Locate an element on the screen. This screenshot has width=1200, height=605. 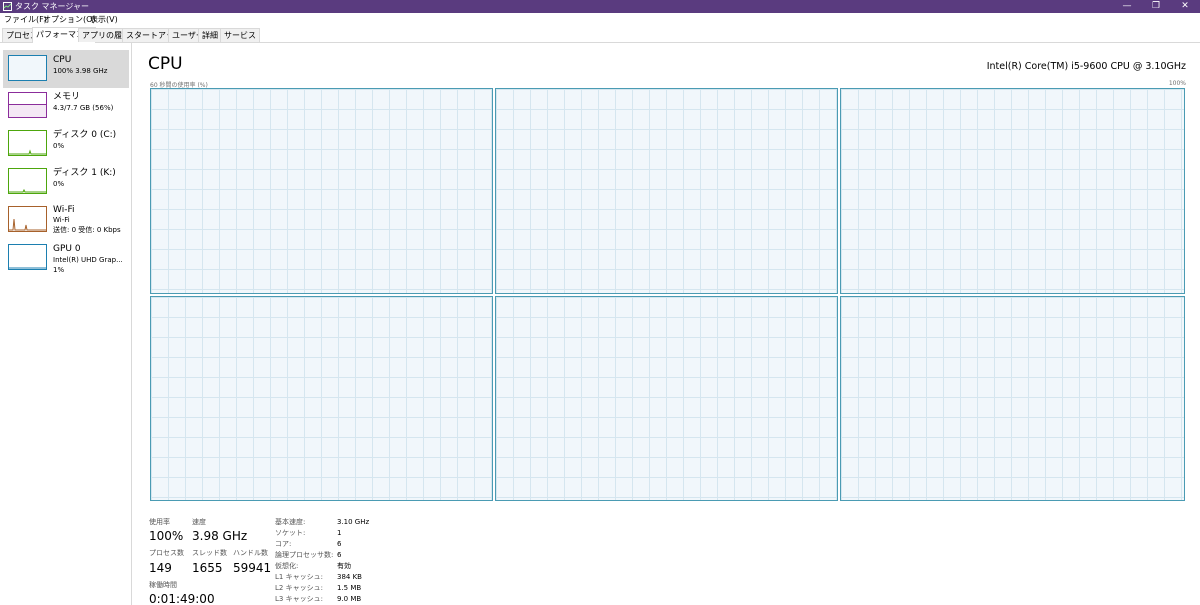
sidebar-item-subtitle: 100% 3.98 GHz is located at coordinates (80, 71).